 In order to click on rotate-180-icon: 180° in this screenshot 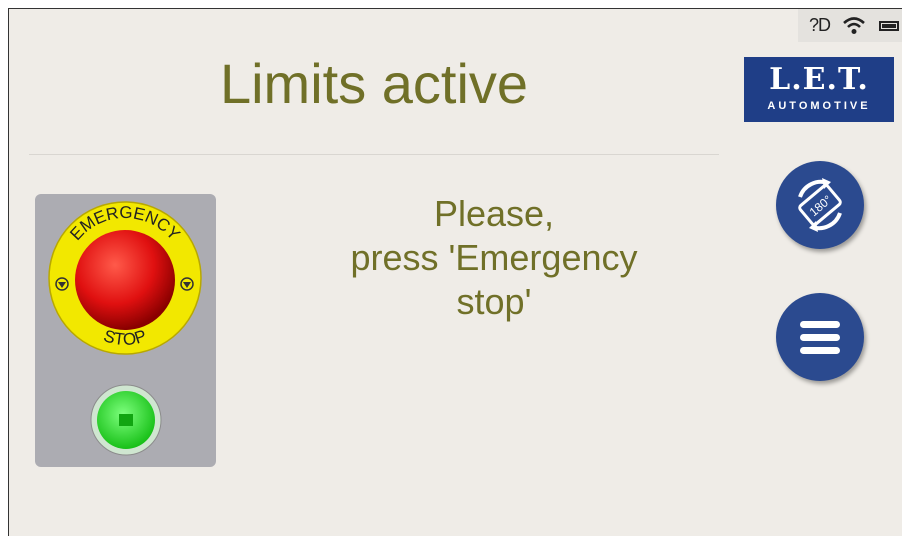, I will do `click(820, 205)`.